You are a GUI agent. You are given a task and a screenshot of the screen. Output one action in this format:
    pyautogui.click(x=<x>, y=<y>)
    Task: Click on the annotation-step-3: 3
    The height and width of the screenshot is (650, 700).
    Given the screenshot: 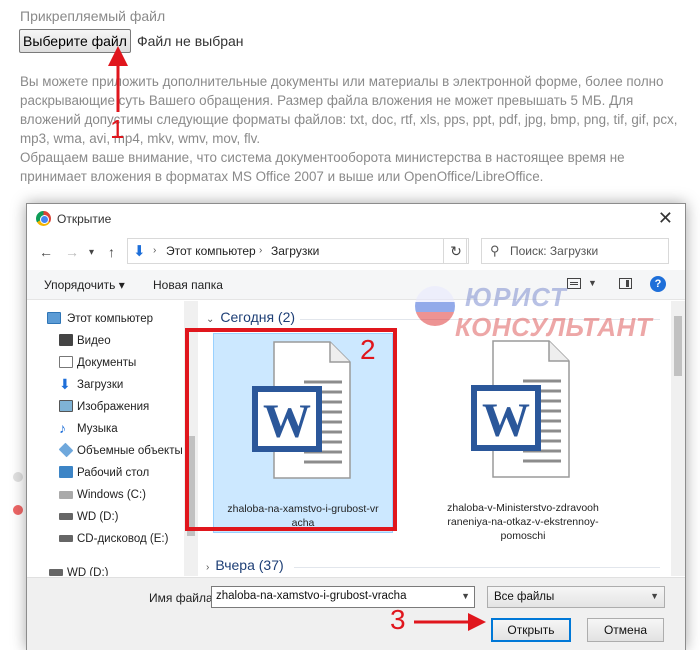 What is the action you would take?
    pyautogui.click(x=398, y=619)
    